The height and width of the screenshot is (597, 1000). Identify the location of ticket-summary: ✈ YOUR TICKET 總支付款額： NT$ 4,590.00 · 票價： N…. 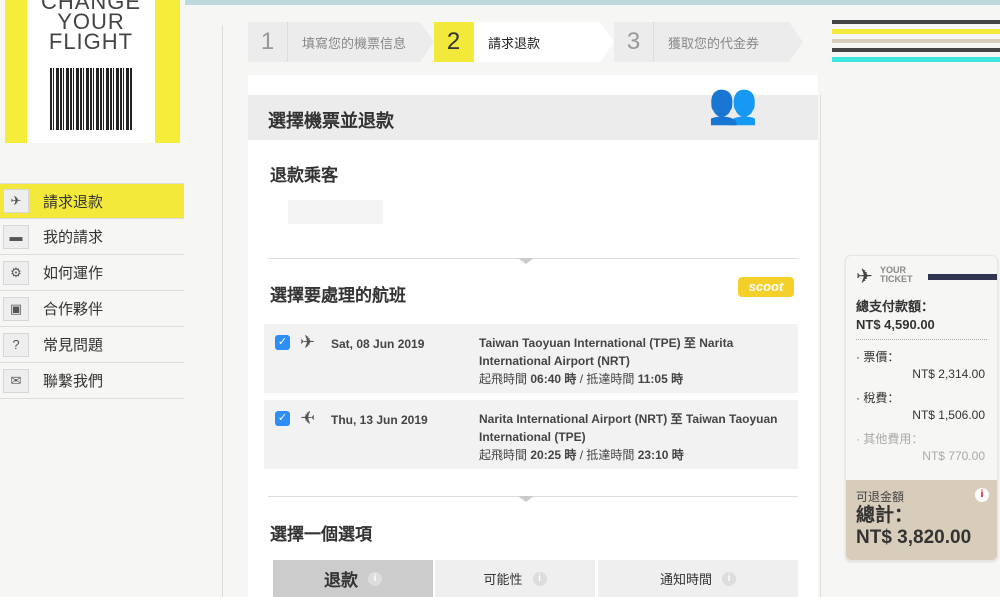
(921, 408).